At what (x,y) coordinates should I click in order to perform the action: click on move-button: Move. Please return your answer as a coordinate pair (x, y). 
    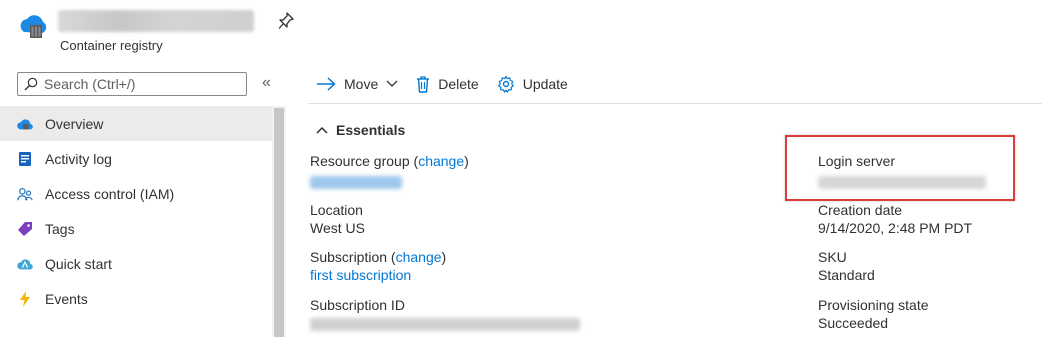
    Looking at the image, I should click on (357, 84).